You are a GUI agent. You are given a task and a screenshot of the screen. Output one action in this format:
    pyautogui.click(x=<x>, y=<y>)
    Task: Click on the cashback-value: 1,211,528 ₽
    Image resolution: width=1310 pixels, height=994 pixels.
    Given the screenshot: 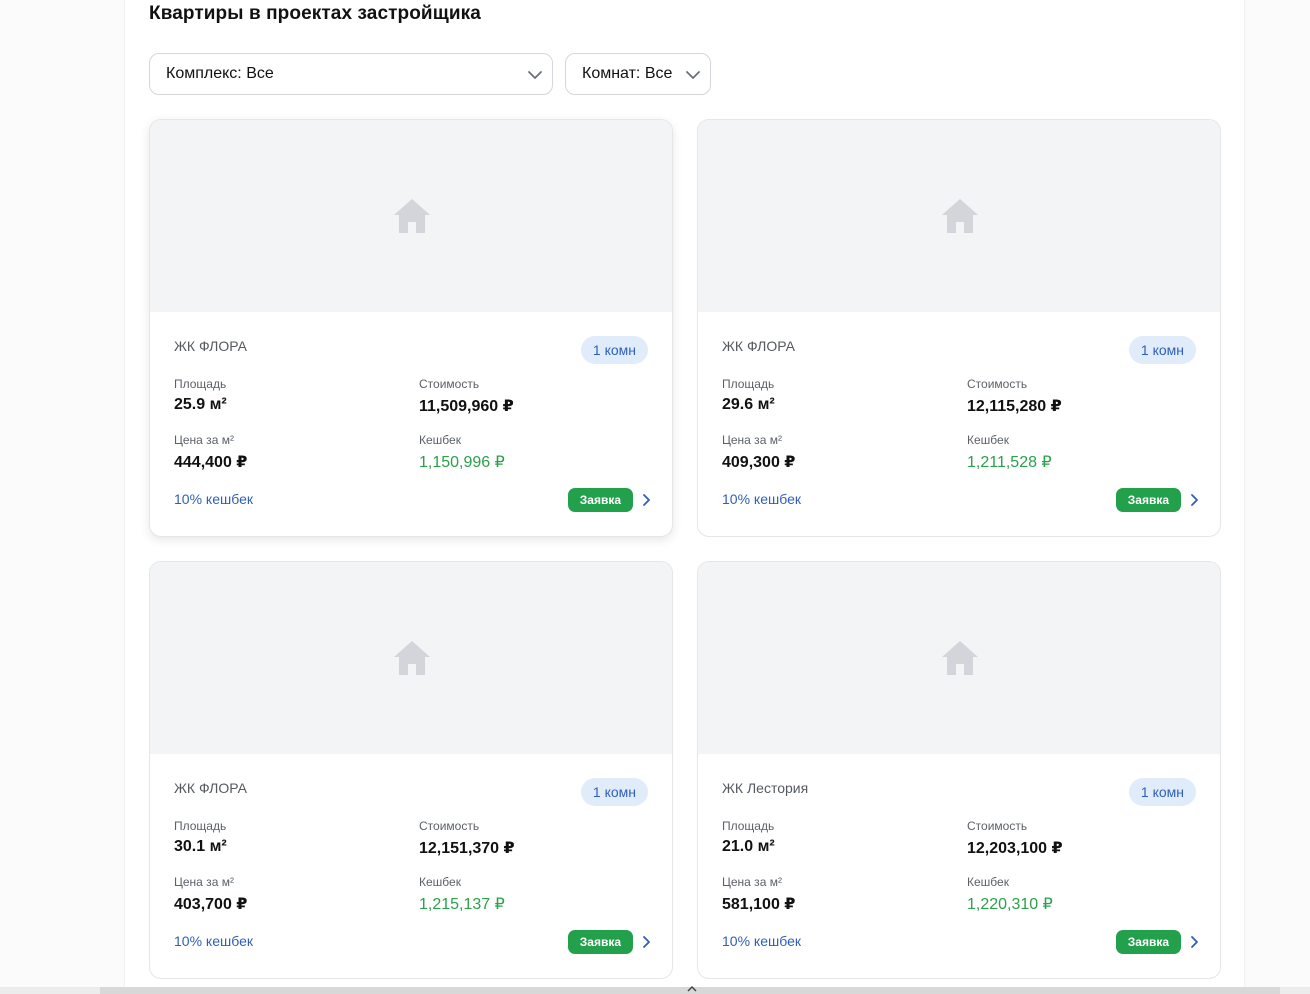 What is the action you would take?
    pyautogui.click(x=1009, y=462)
    